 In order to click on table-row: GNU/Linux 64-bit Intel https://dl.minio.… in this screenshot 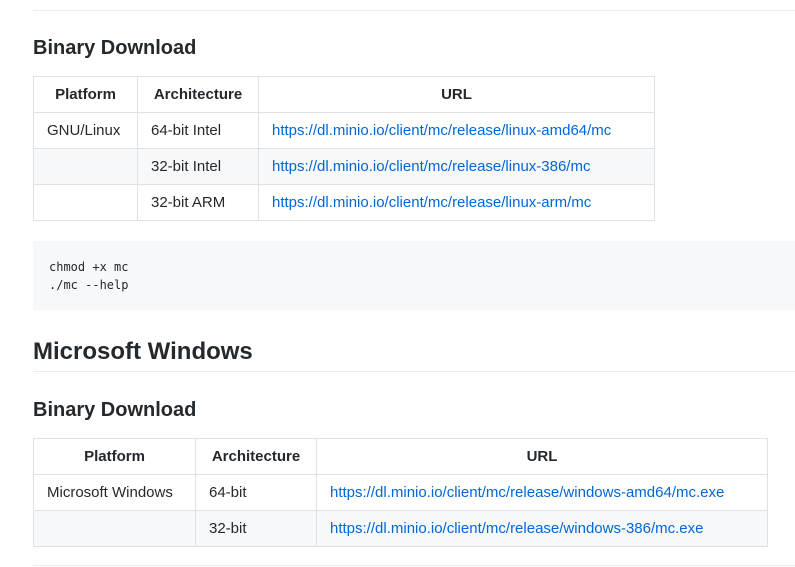, I will do `click(344, 130)`.